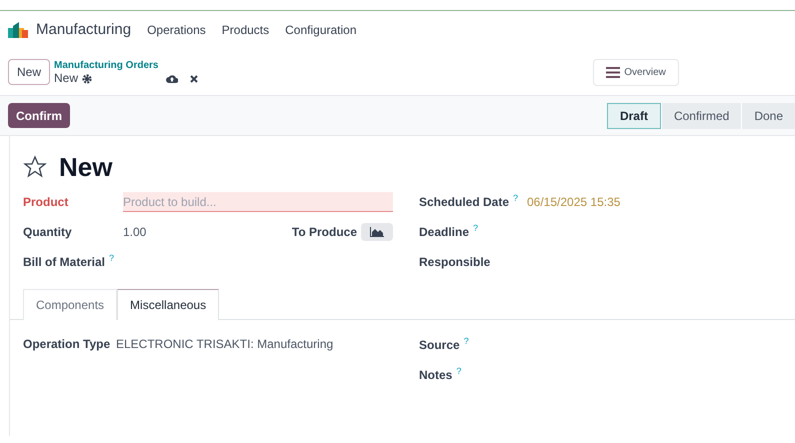 The height and width of the screenshot is (443, 795). I want to click on field-label: Scheduled Date, so click(464, 202).